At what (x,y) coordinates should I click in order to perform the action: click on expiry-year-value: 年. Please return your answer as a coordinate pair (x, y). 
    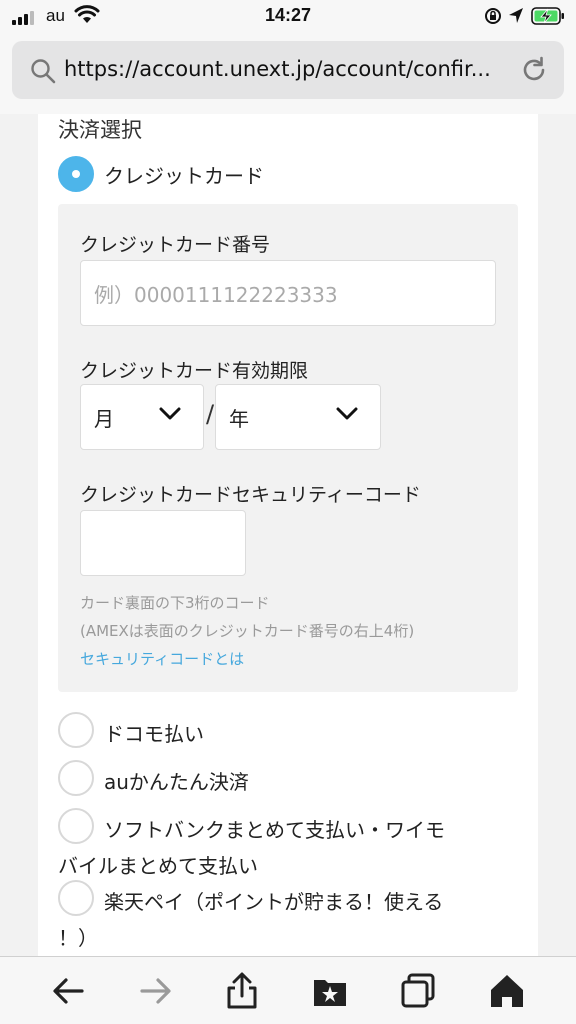
    Looking at the image, I should click on (239, 419).